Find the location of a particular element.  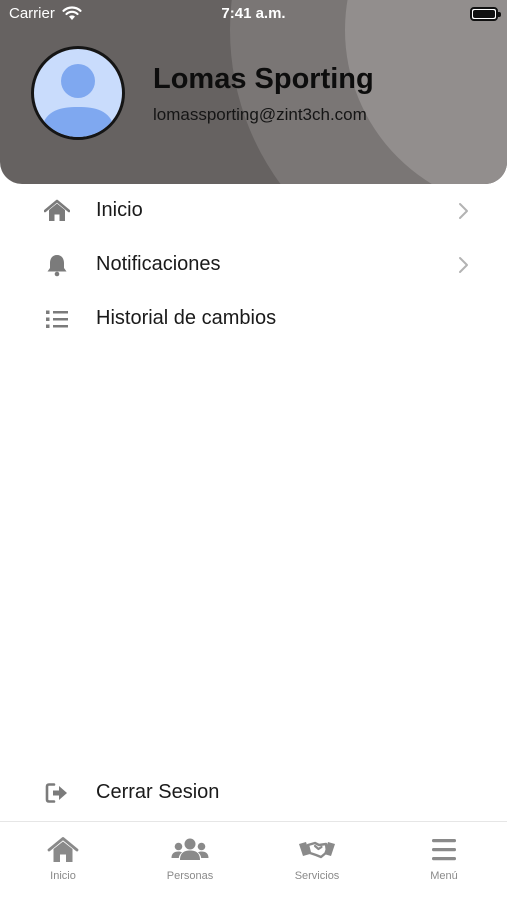

profile-name: Lomas Sporting is located at coordinates (263, 79).